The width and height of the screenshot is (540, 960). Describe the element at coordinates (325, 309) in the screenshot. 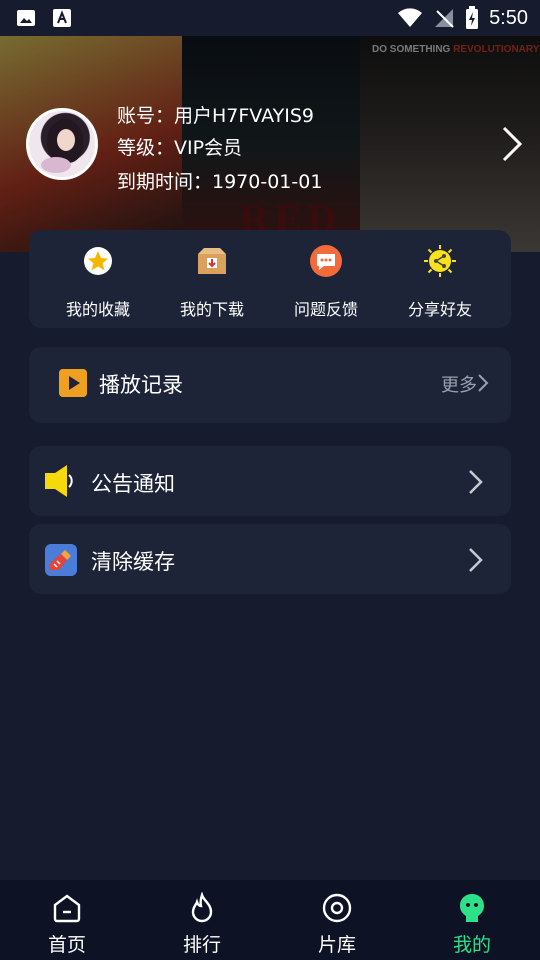

I see `feedback-label: 问题反馈` at that location.